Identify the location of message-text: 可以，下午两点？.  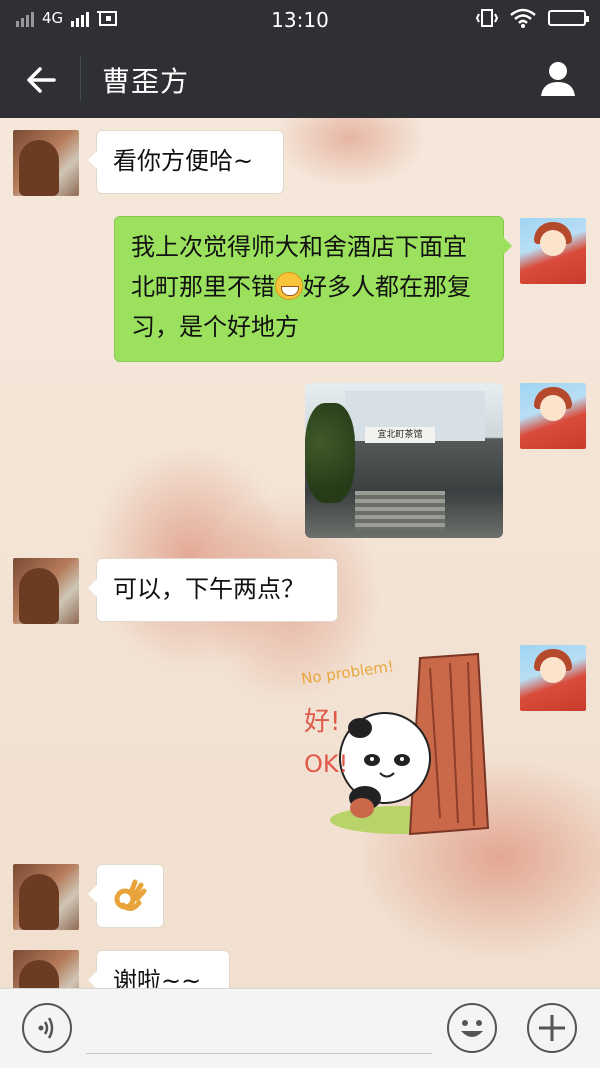
(209, 589).